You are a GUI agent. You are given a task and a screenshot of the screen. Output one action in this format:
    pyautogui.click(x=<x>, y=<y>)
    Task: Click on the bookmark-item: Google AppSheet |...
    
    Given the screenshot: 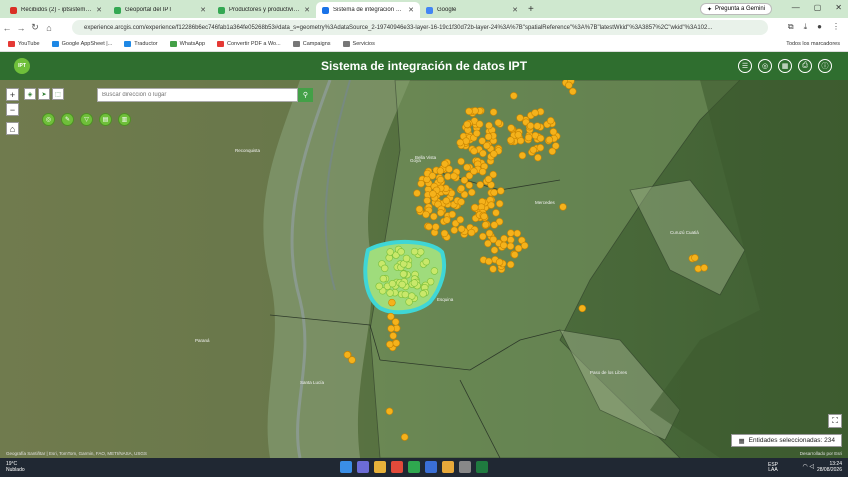 What is the action you would take?
    pyautogui.click(x=81, y=44)
    